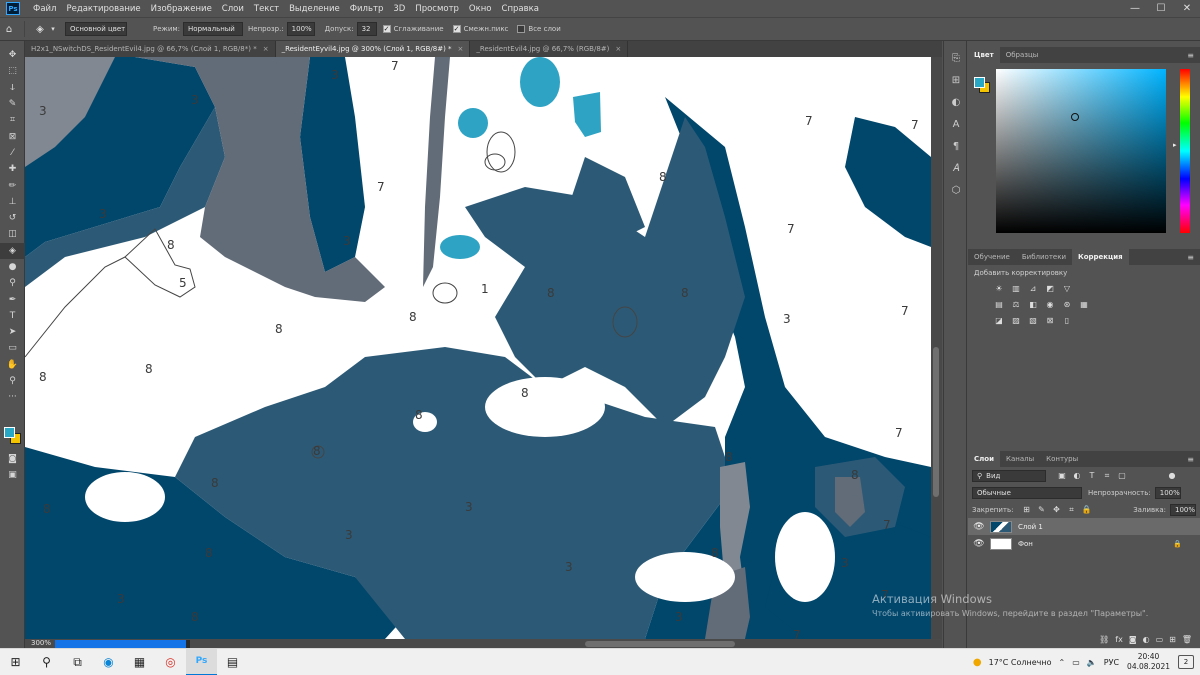 This screenshot has width=1200, height=675. I want to click on adjustment-layer-icon: ◐, so click(1146, 639).